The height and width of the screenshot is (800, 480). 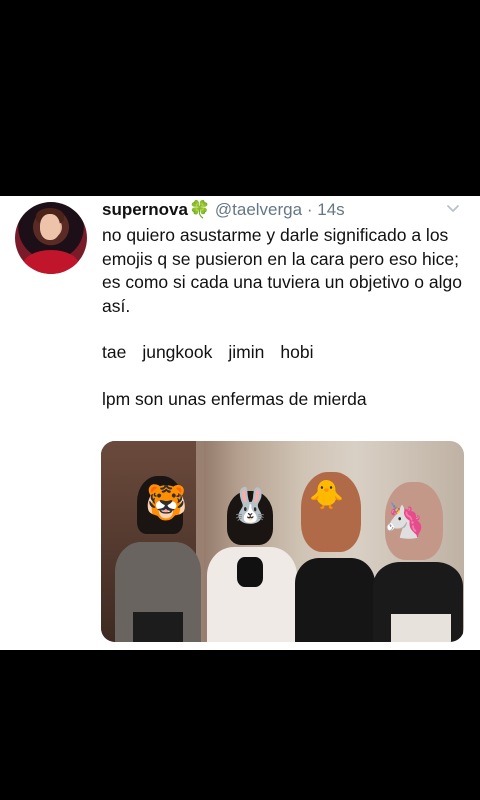 I want to click on tweet-header: supernova🍀 @taelverga · 14s, so click(x=223, y=210).